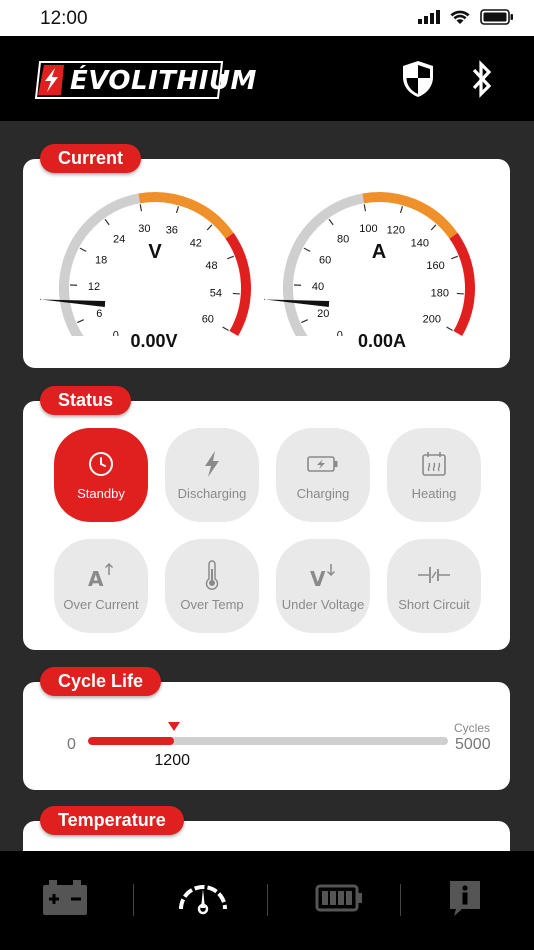 Image resolution: width=534 pixels, height=950 pixels. I want to click on voltage-readout: 0.00V, so click(154, 341).